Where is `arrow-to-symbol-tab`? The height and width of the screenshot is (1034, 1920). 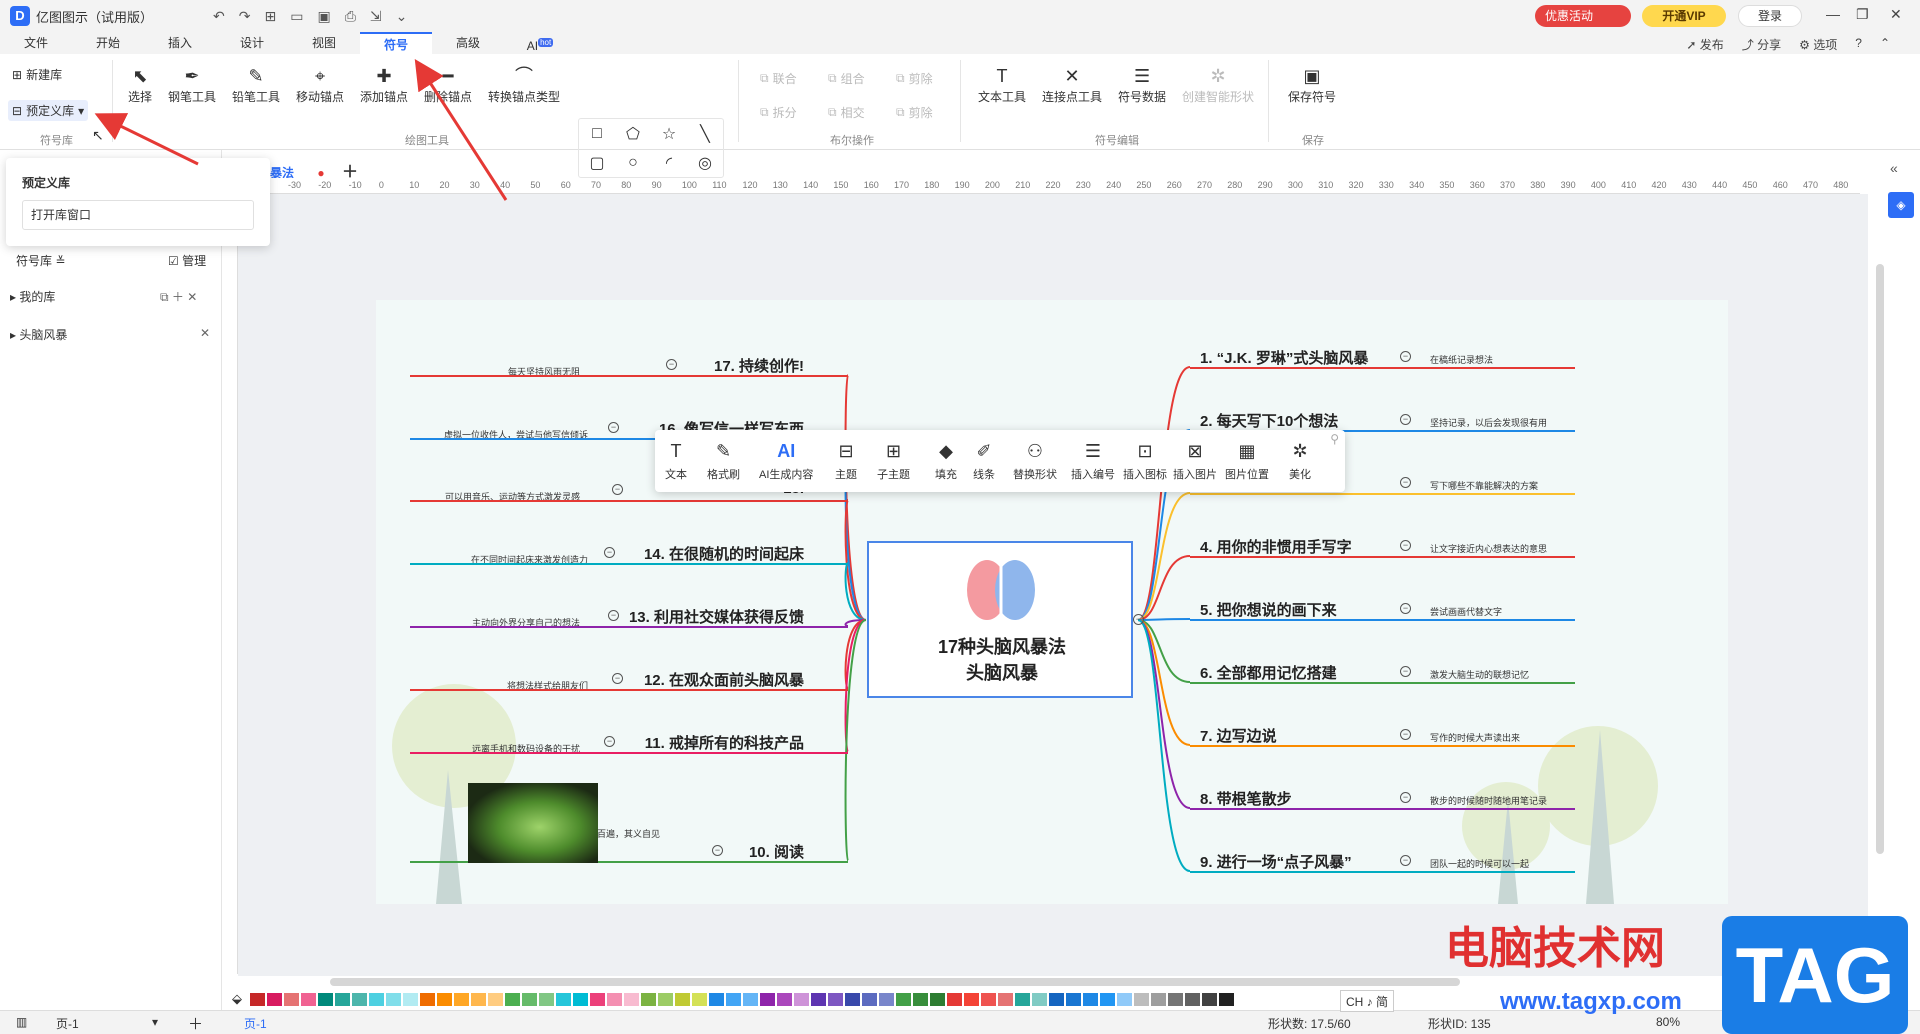 arrow-to-symbol-tab is located at coordinates (461, 129).